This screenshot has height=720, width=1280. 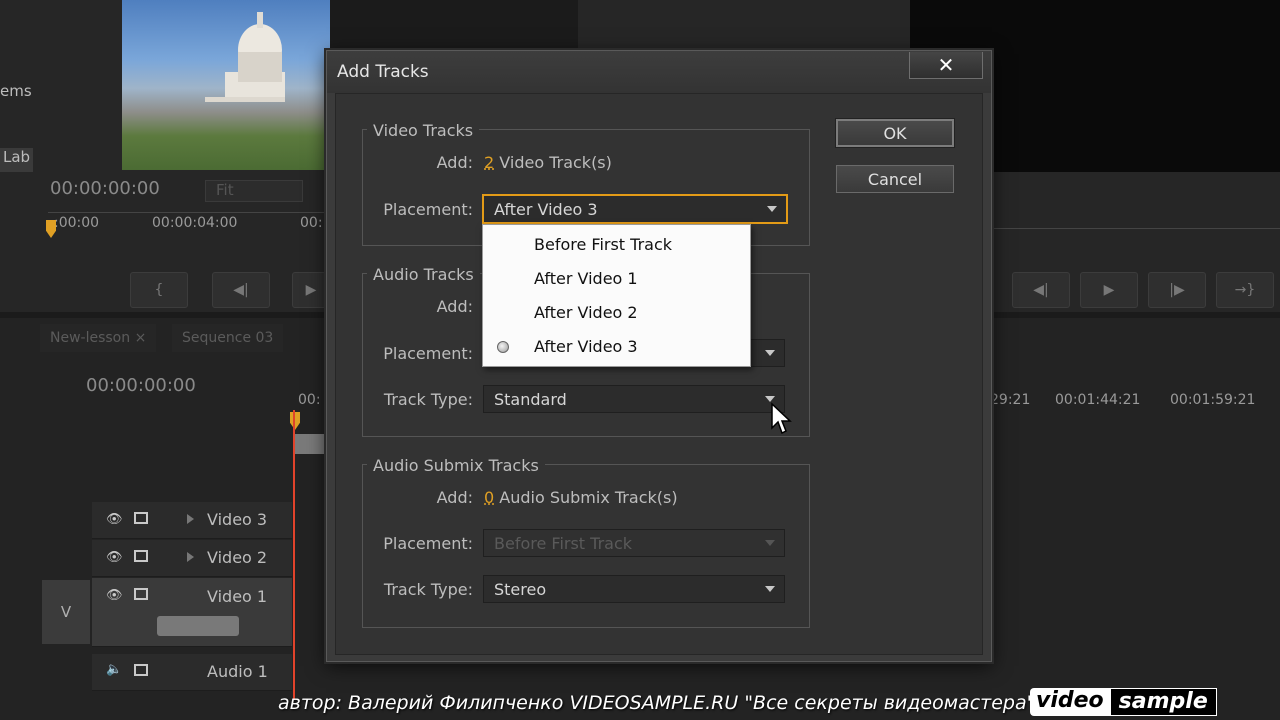 What do you see at coordinates (454, 497) in the screenshot?
I see `submix-add-label: Add:` at bounding box center [454, 497].